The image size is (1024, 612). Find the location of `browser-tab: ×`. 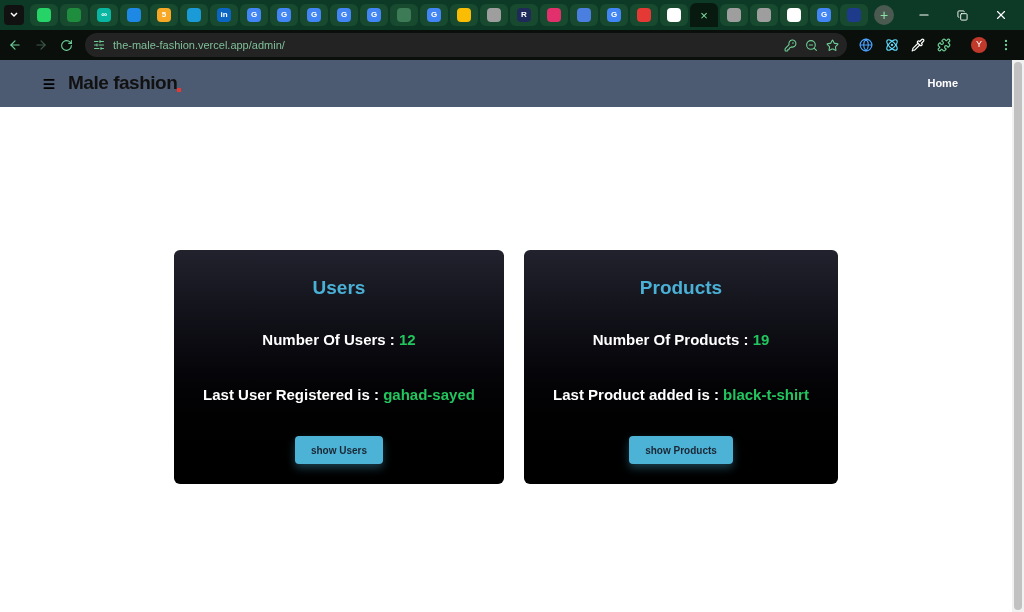

browser-tab: × is located at coordinates (704, 15).